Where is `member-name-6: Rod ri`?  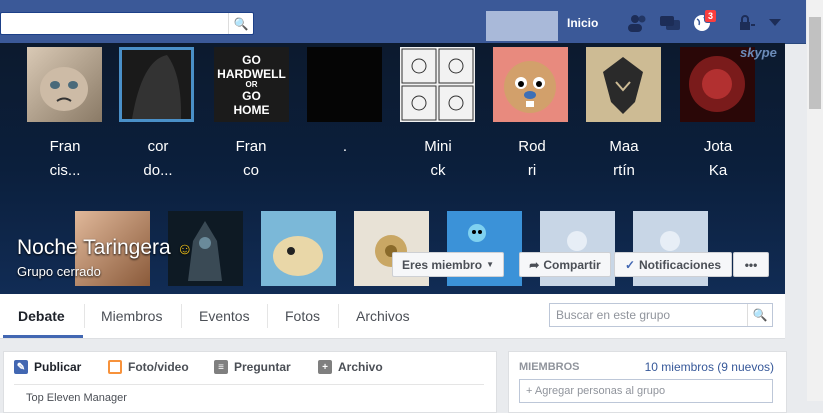 member-name-6: Rod ri is located at coordinates (532, 159).